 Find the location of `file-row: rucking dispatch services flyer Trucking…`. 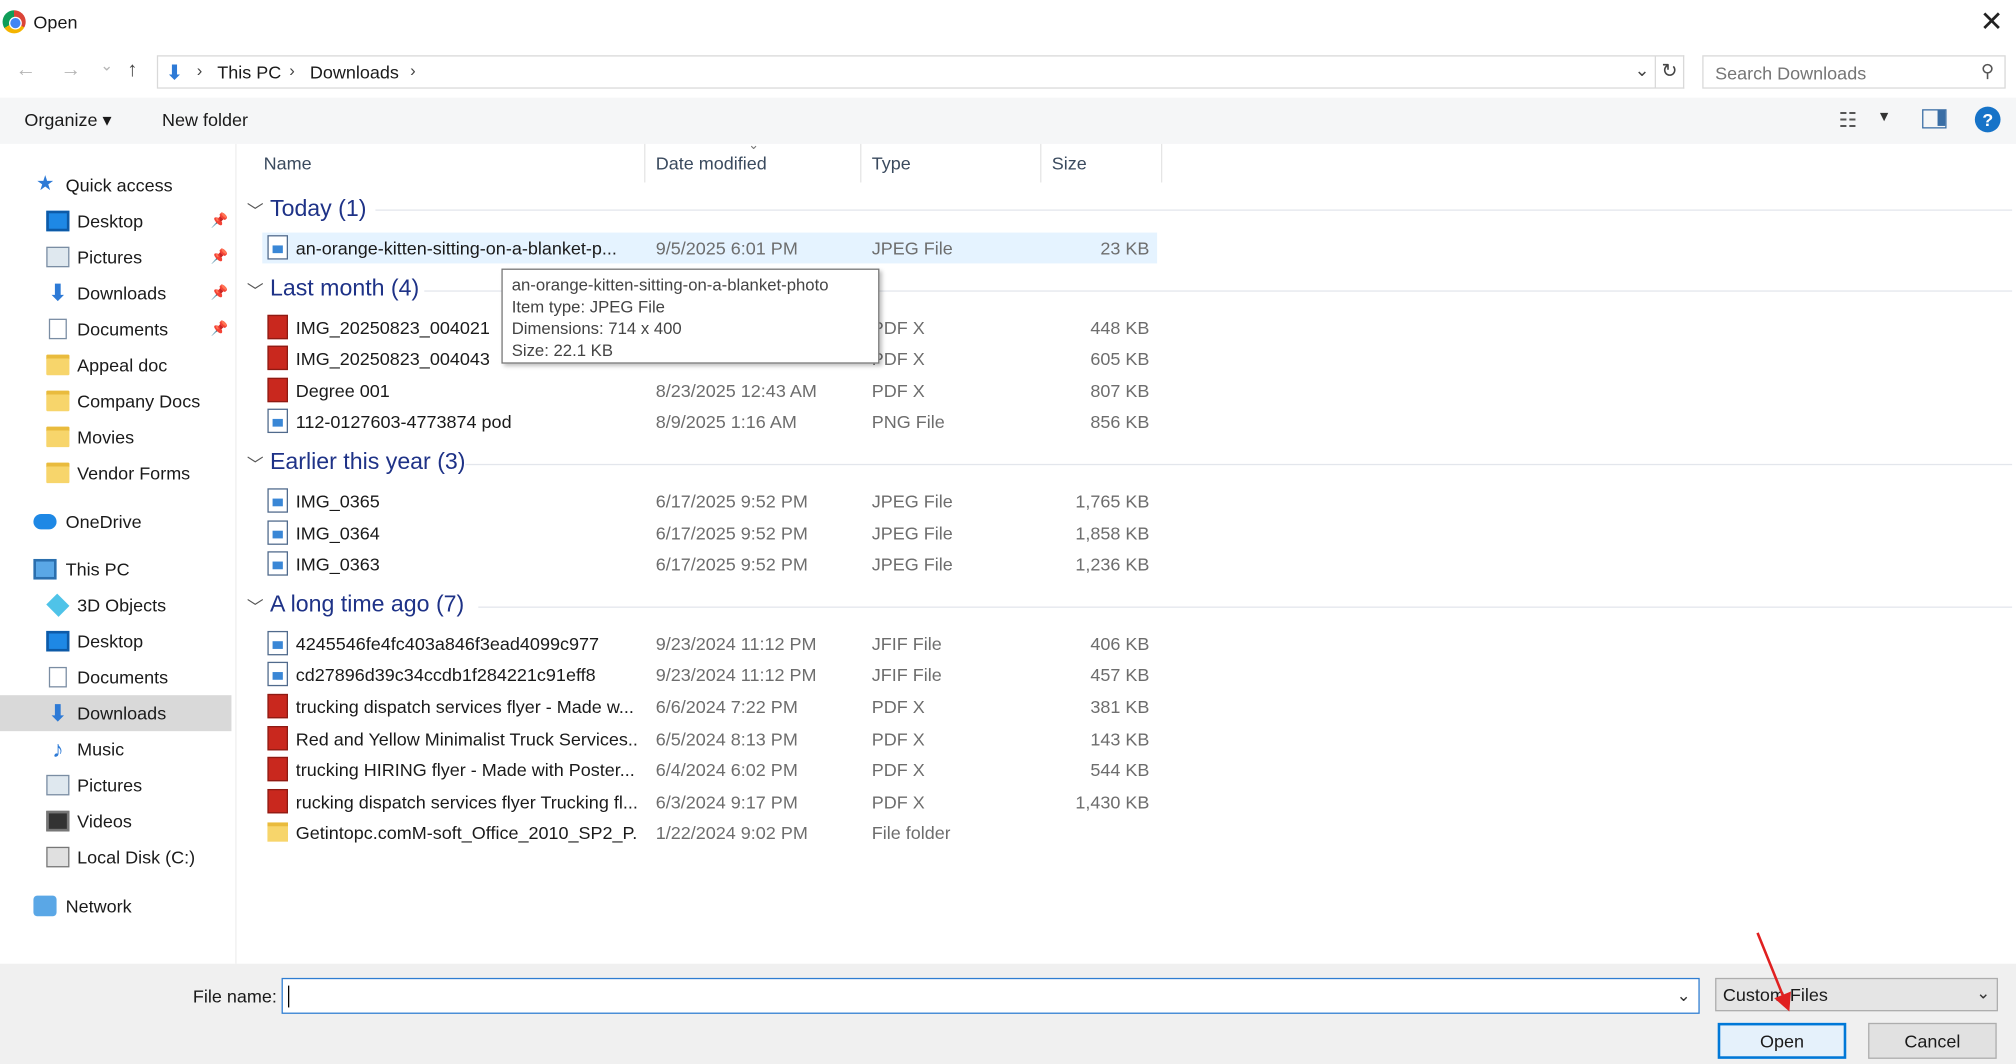

file-row: rucking dispatch services flyer Trucking… is located at coordinates (709, 801).